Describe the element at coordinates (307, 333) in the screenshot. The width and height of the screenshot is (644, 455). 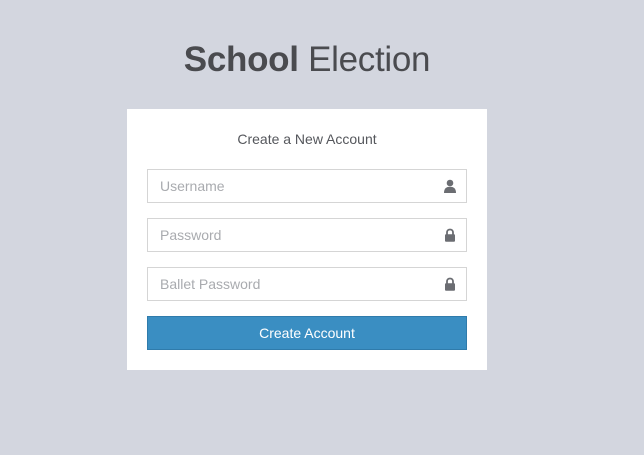
I see `create-account-button: Create Account` at that location.